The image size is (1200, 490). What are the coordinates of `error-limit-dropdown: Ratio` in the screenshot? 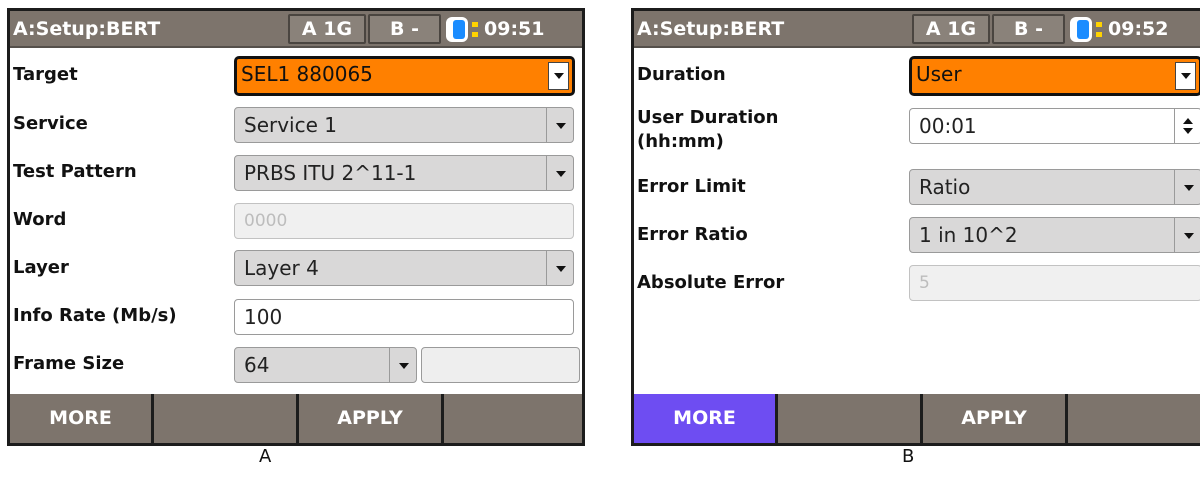 It's located at (1054, 187).